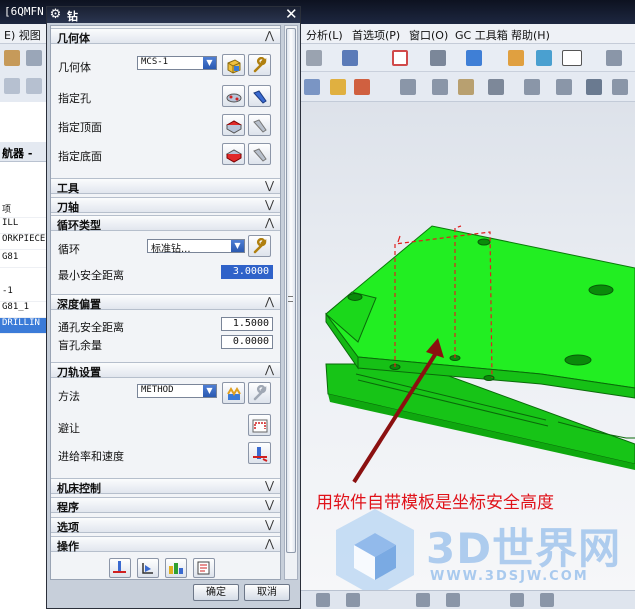  What do you see at coordinates (148, 568) in the screenshot?
I see `replay-button` at bounding box center [148, 568].